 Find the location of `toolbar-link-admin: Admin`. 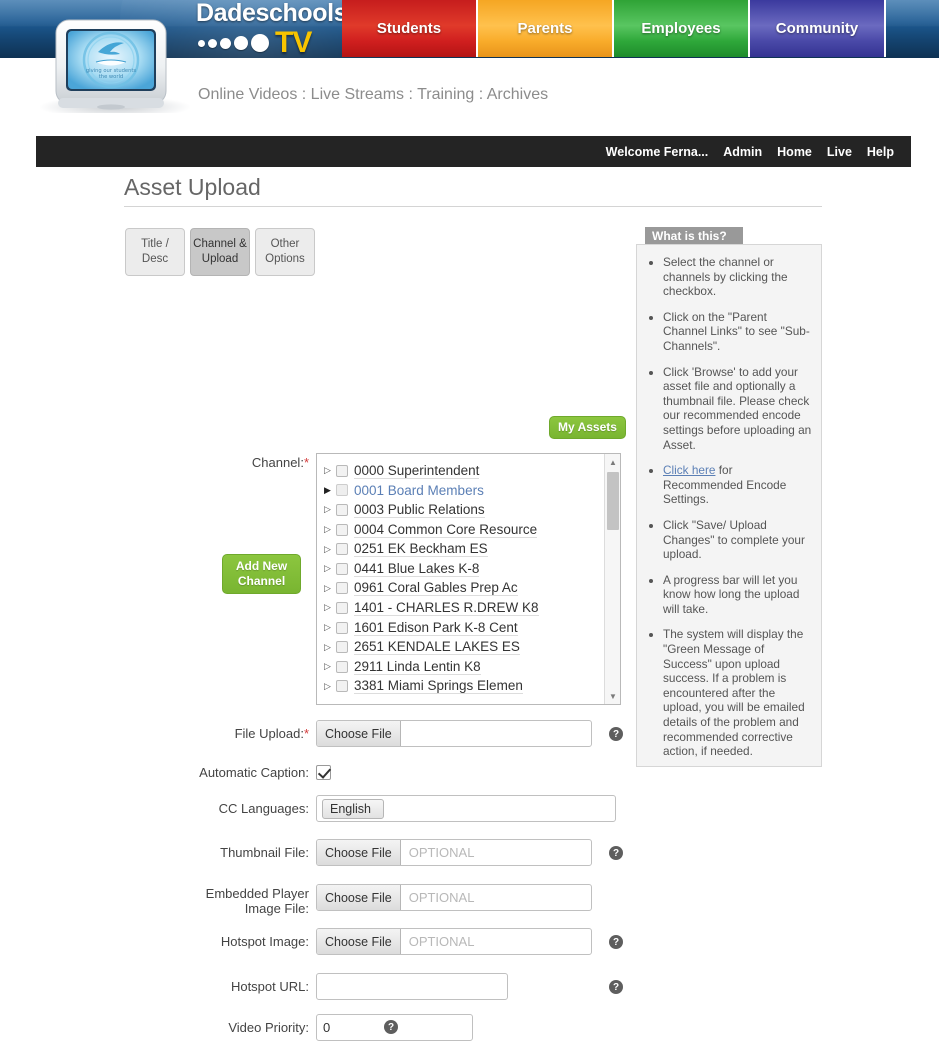

toolbar-link-admin: Admin is located at coordinates (742, 152).